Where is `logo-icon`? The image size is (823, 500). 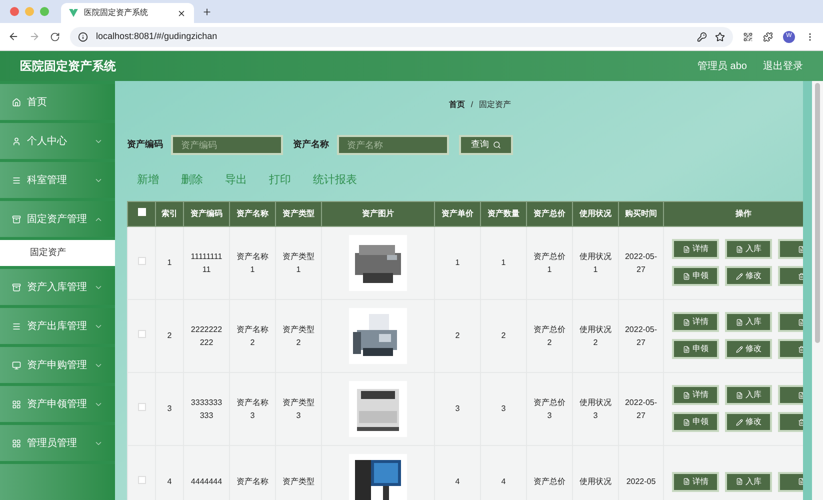
logo-icon is located at coordinates (73, 13).